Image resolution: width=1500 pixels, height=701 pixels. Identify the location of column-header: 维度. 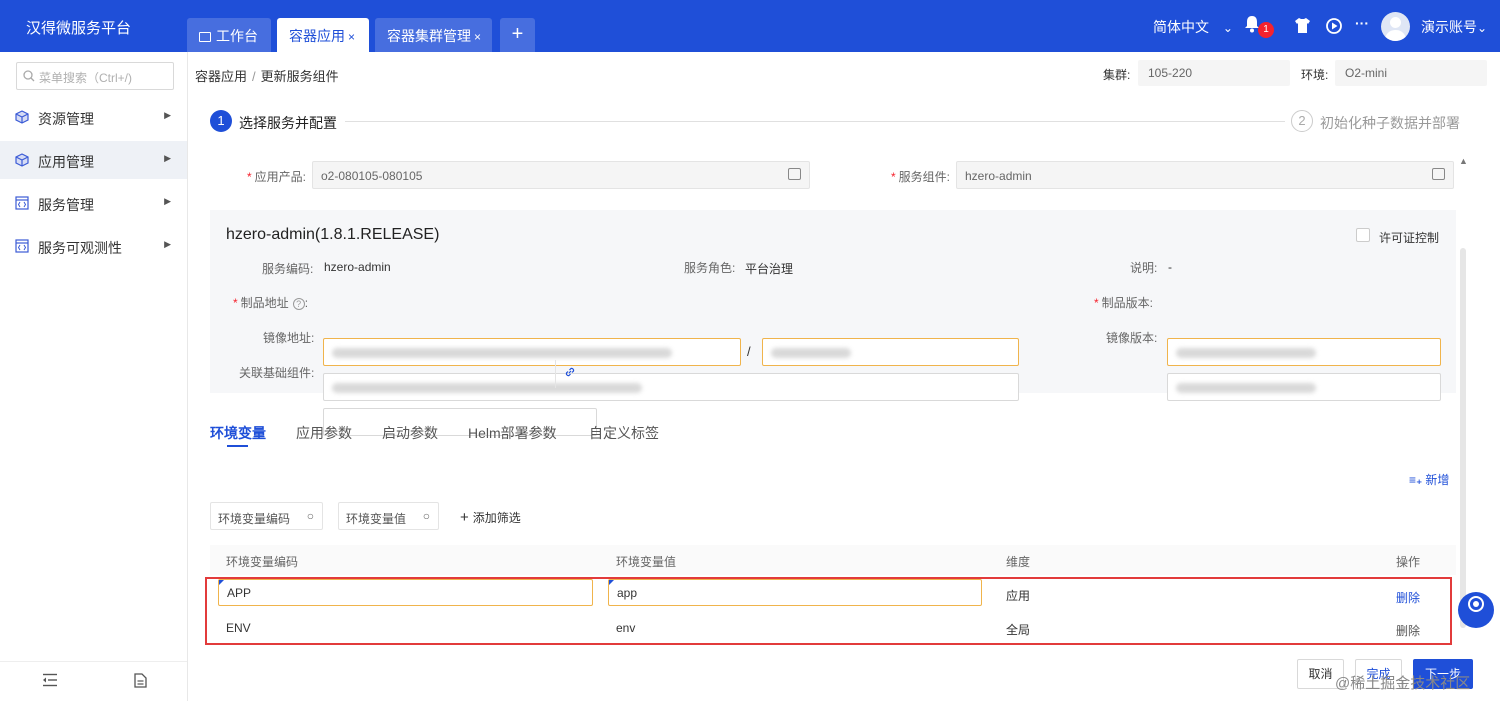
(1018, 562).